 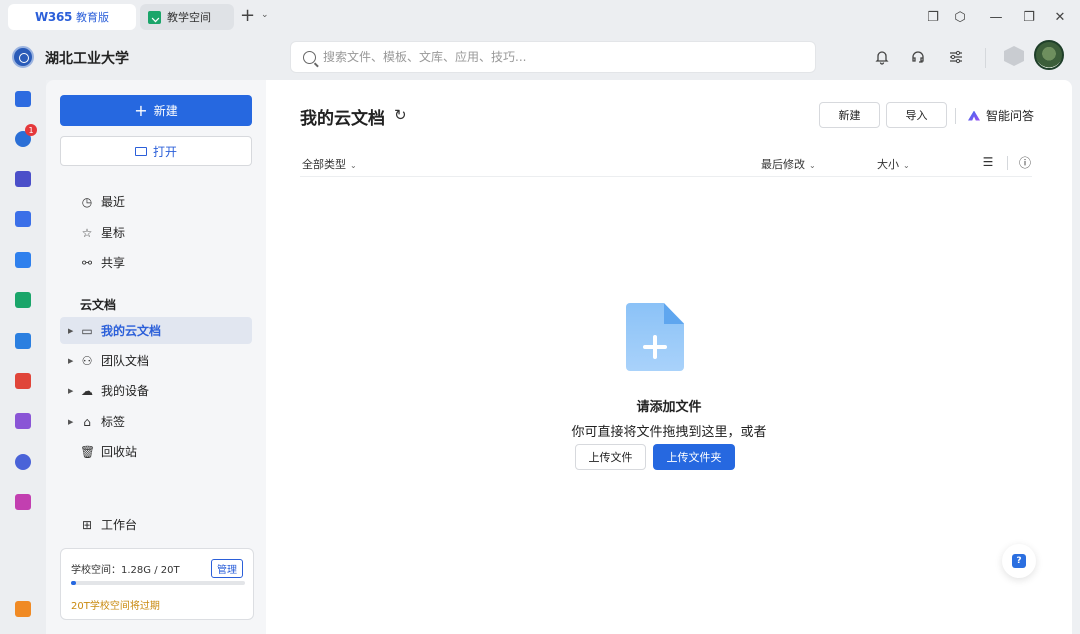 What do you see at coordinates (156, 421) in the screenshot?
I see `sidebar-item-tags: ▶ ⌂ 标签` at bounding box center [156, 421].